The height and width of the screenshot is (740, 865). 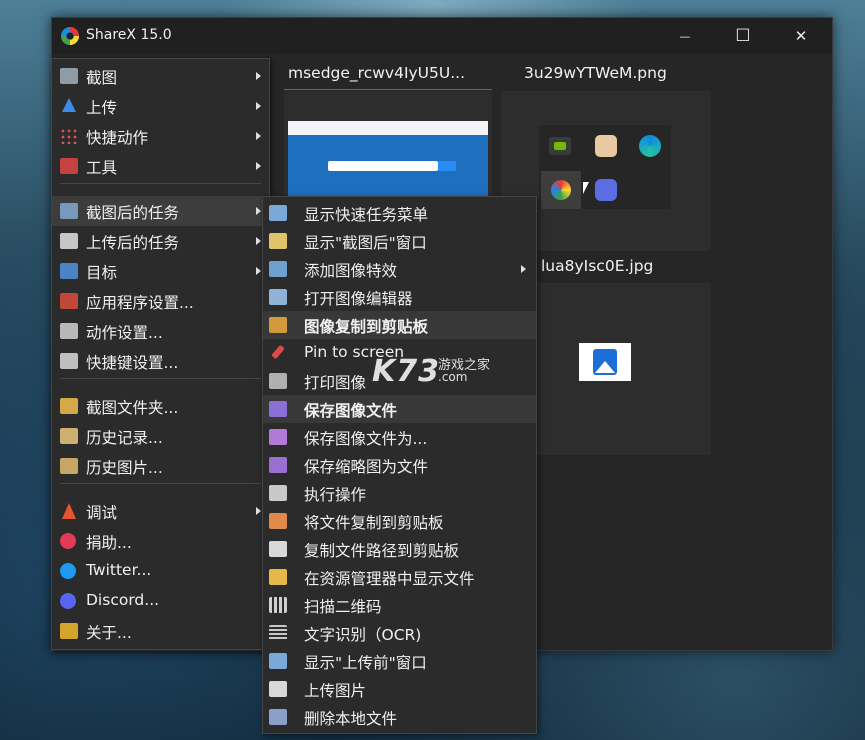 What do you see at coordinates (278, 633) in the screenshot?
I see `ocr-text-icon` at bounding box center [278, 633].